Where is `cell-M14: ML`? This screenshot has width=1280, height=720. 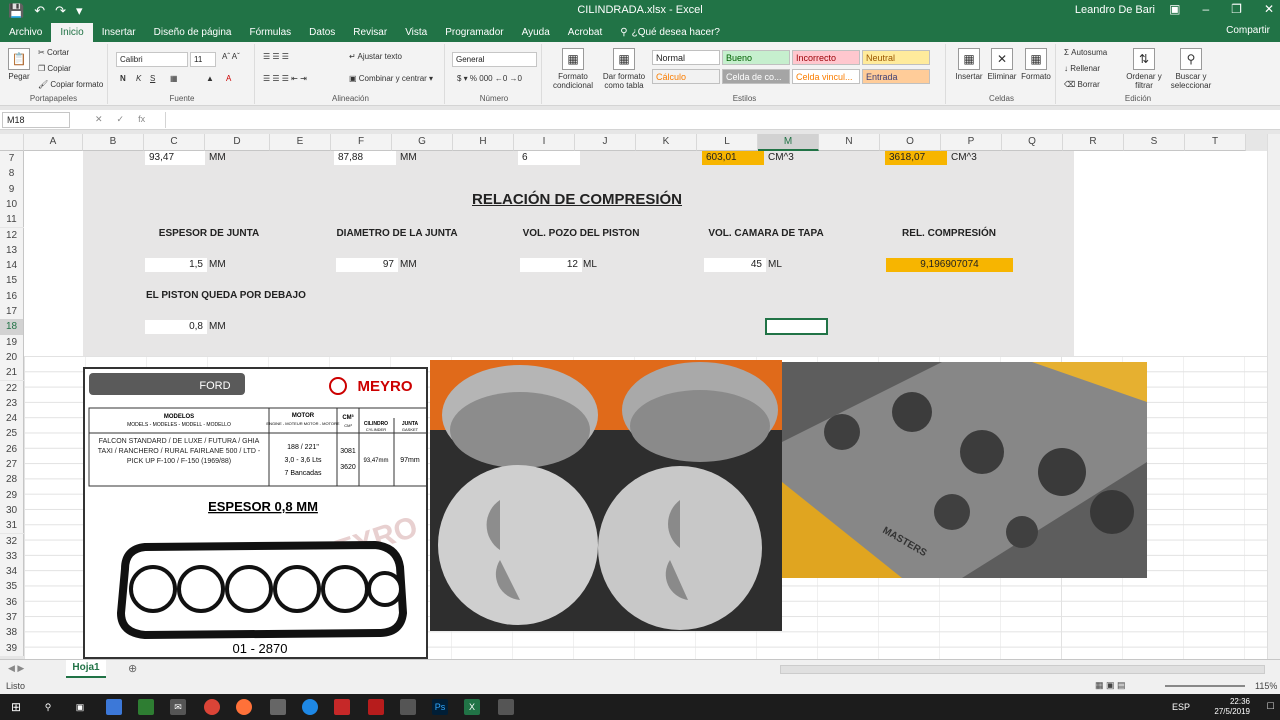 cell-M14: ML is located at coordinates (784, 265).